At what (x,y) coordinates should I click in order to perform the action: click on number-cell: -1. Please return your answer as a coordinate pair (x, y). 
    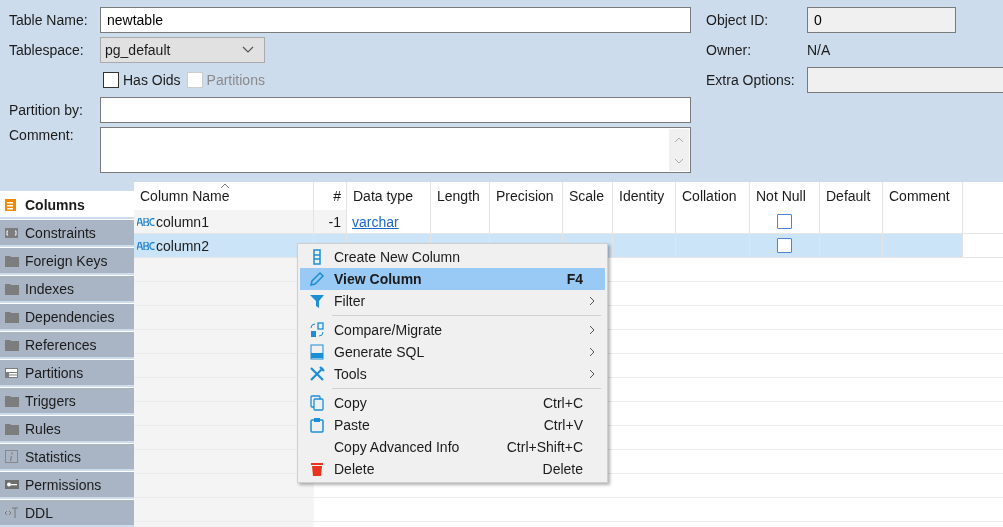
    Looking at the image, I should click on (330, 221).